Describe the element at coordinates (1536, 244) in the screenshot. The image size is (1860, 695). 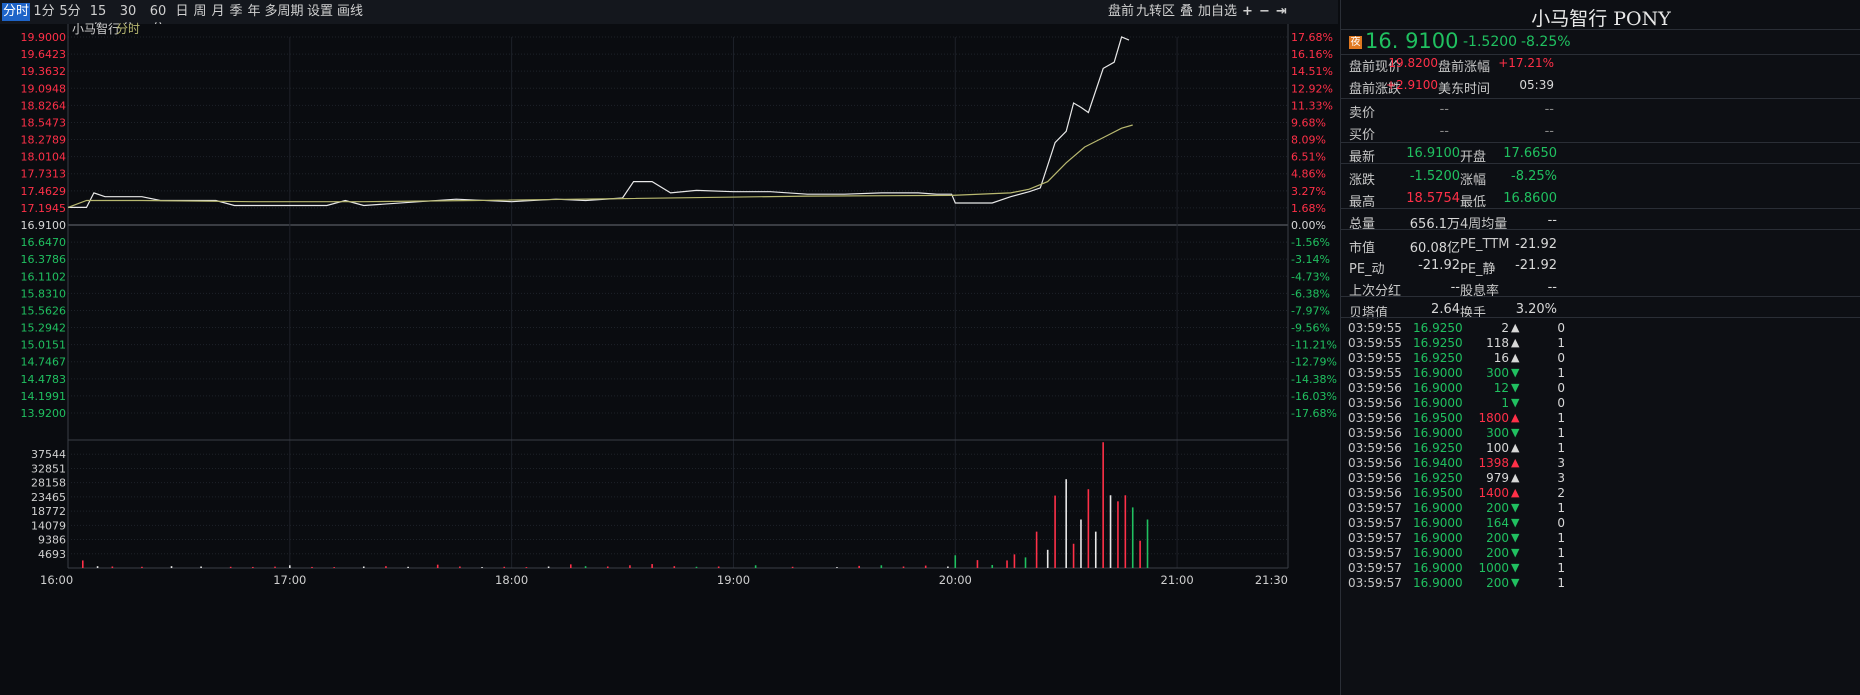
I see `stat-value: -21.92` at that location.